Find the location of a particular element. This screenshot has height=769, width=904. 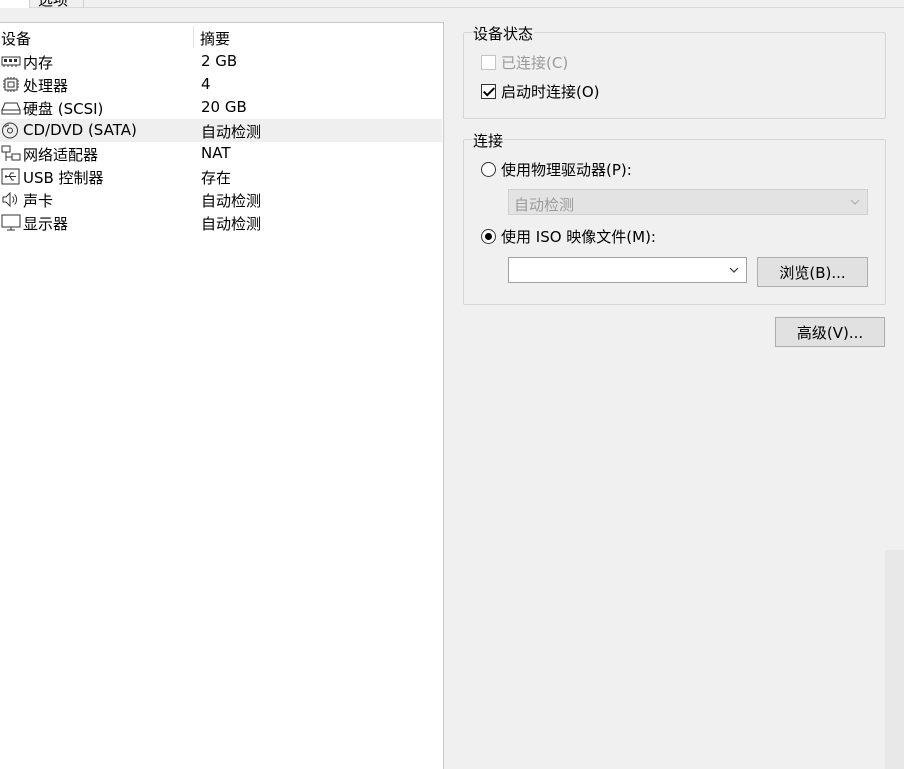

radio-dot-selected is located at coordinates (488, 236).